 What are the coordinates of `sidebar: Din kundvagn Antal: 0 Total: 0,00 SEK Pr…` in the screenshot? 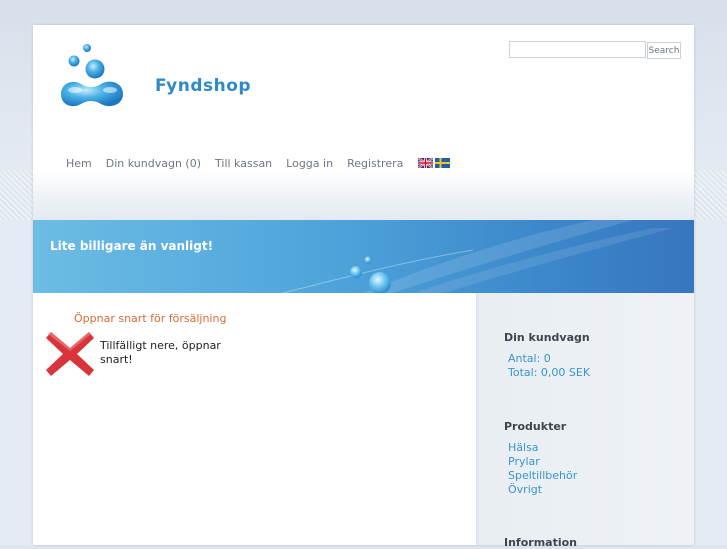 It's located at (585, 421).